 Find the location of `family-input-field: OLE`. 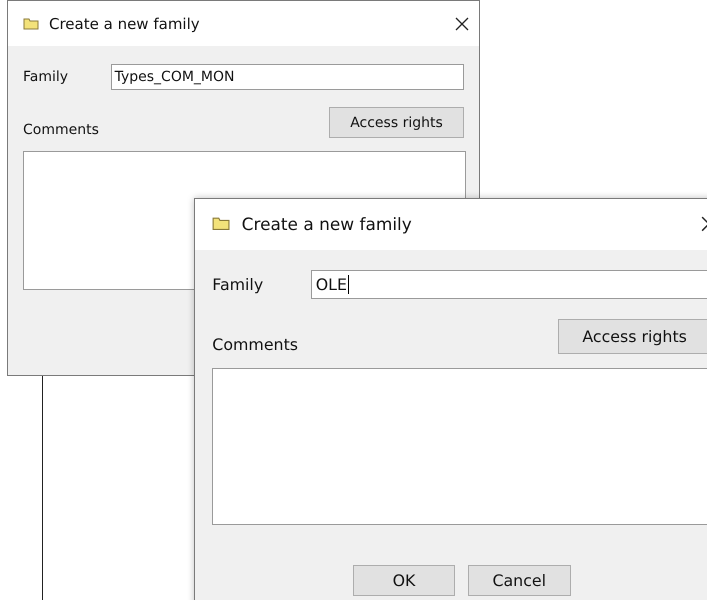

family-input-field: OLE is located at coordinates (509, 285).